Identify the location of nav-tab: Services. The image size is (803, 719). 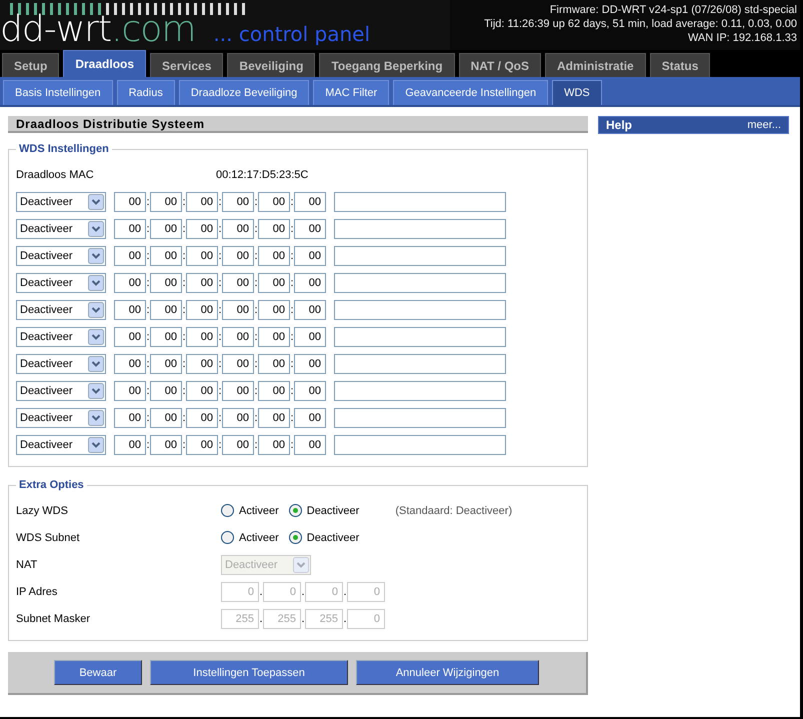
(187, 65).